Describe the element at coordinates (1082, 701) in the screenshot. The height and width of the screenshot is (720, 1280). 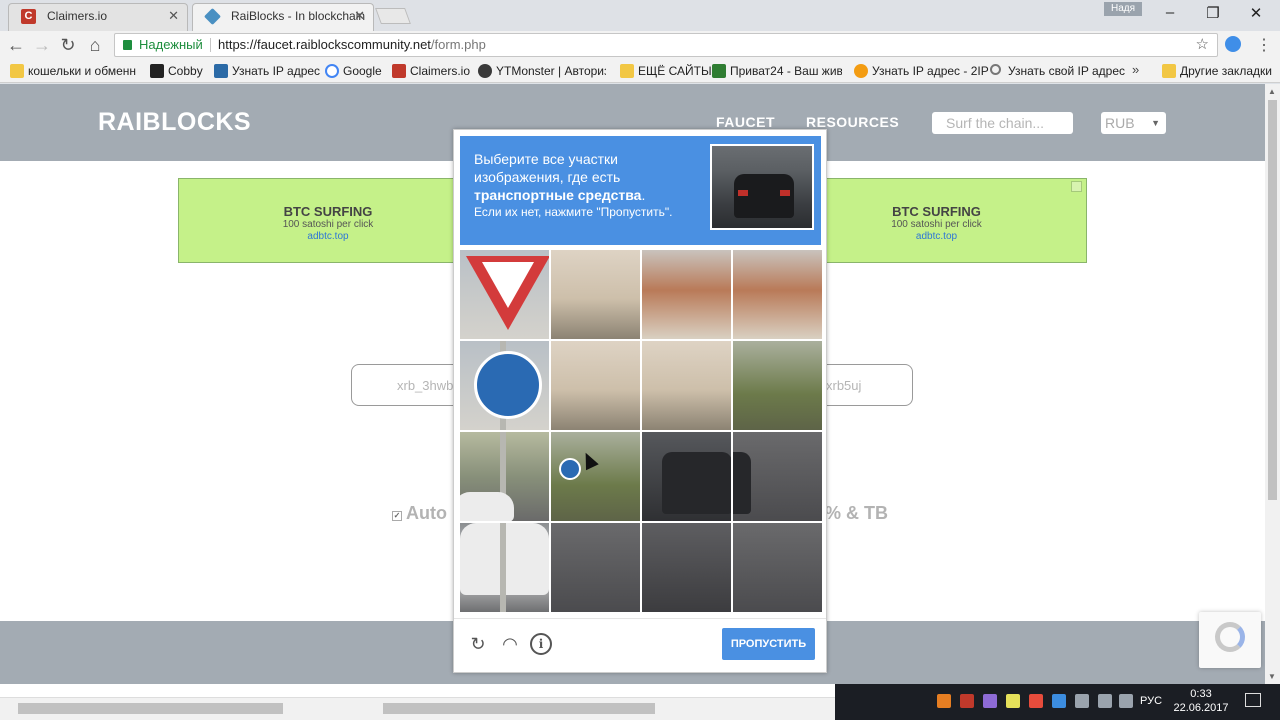
I see `network-icon` at that location.